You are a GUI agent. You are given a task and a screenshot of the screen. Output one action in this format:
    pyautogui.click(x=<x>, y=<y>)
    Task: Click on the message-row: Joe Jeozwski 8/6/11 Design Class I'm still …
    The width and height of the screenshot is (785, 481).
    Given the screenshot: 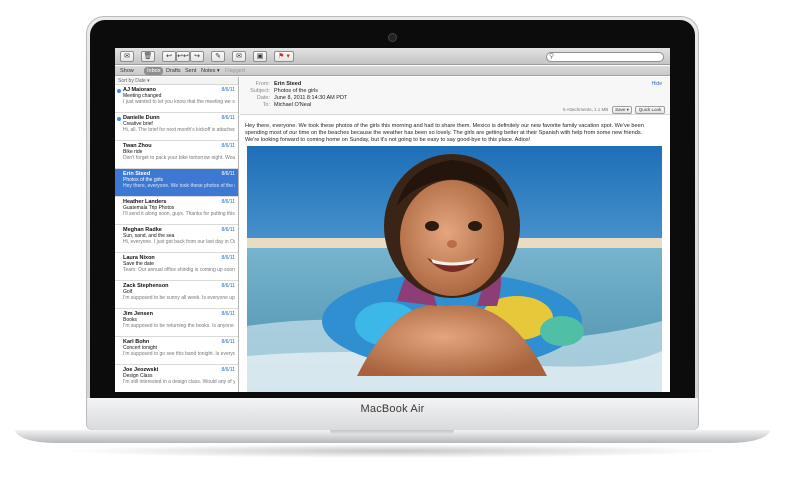 What is the action you would take?
    pyautogui.click(x=176, y=378)
    